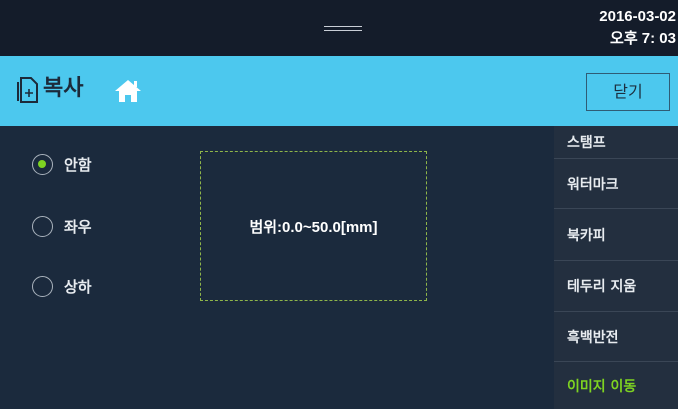 Image resolution: width=678 pixels, height=409 pixels. What do you see at coordinates (637, 28) in the screenshot?
I see `date-time: 2016-03-02 오후 7: 03` at bounding box center [637, 28].